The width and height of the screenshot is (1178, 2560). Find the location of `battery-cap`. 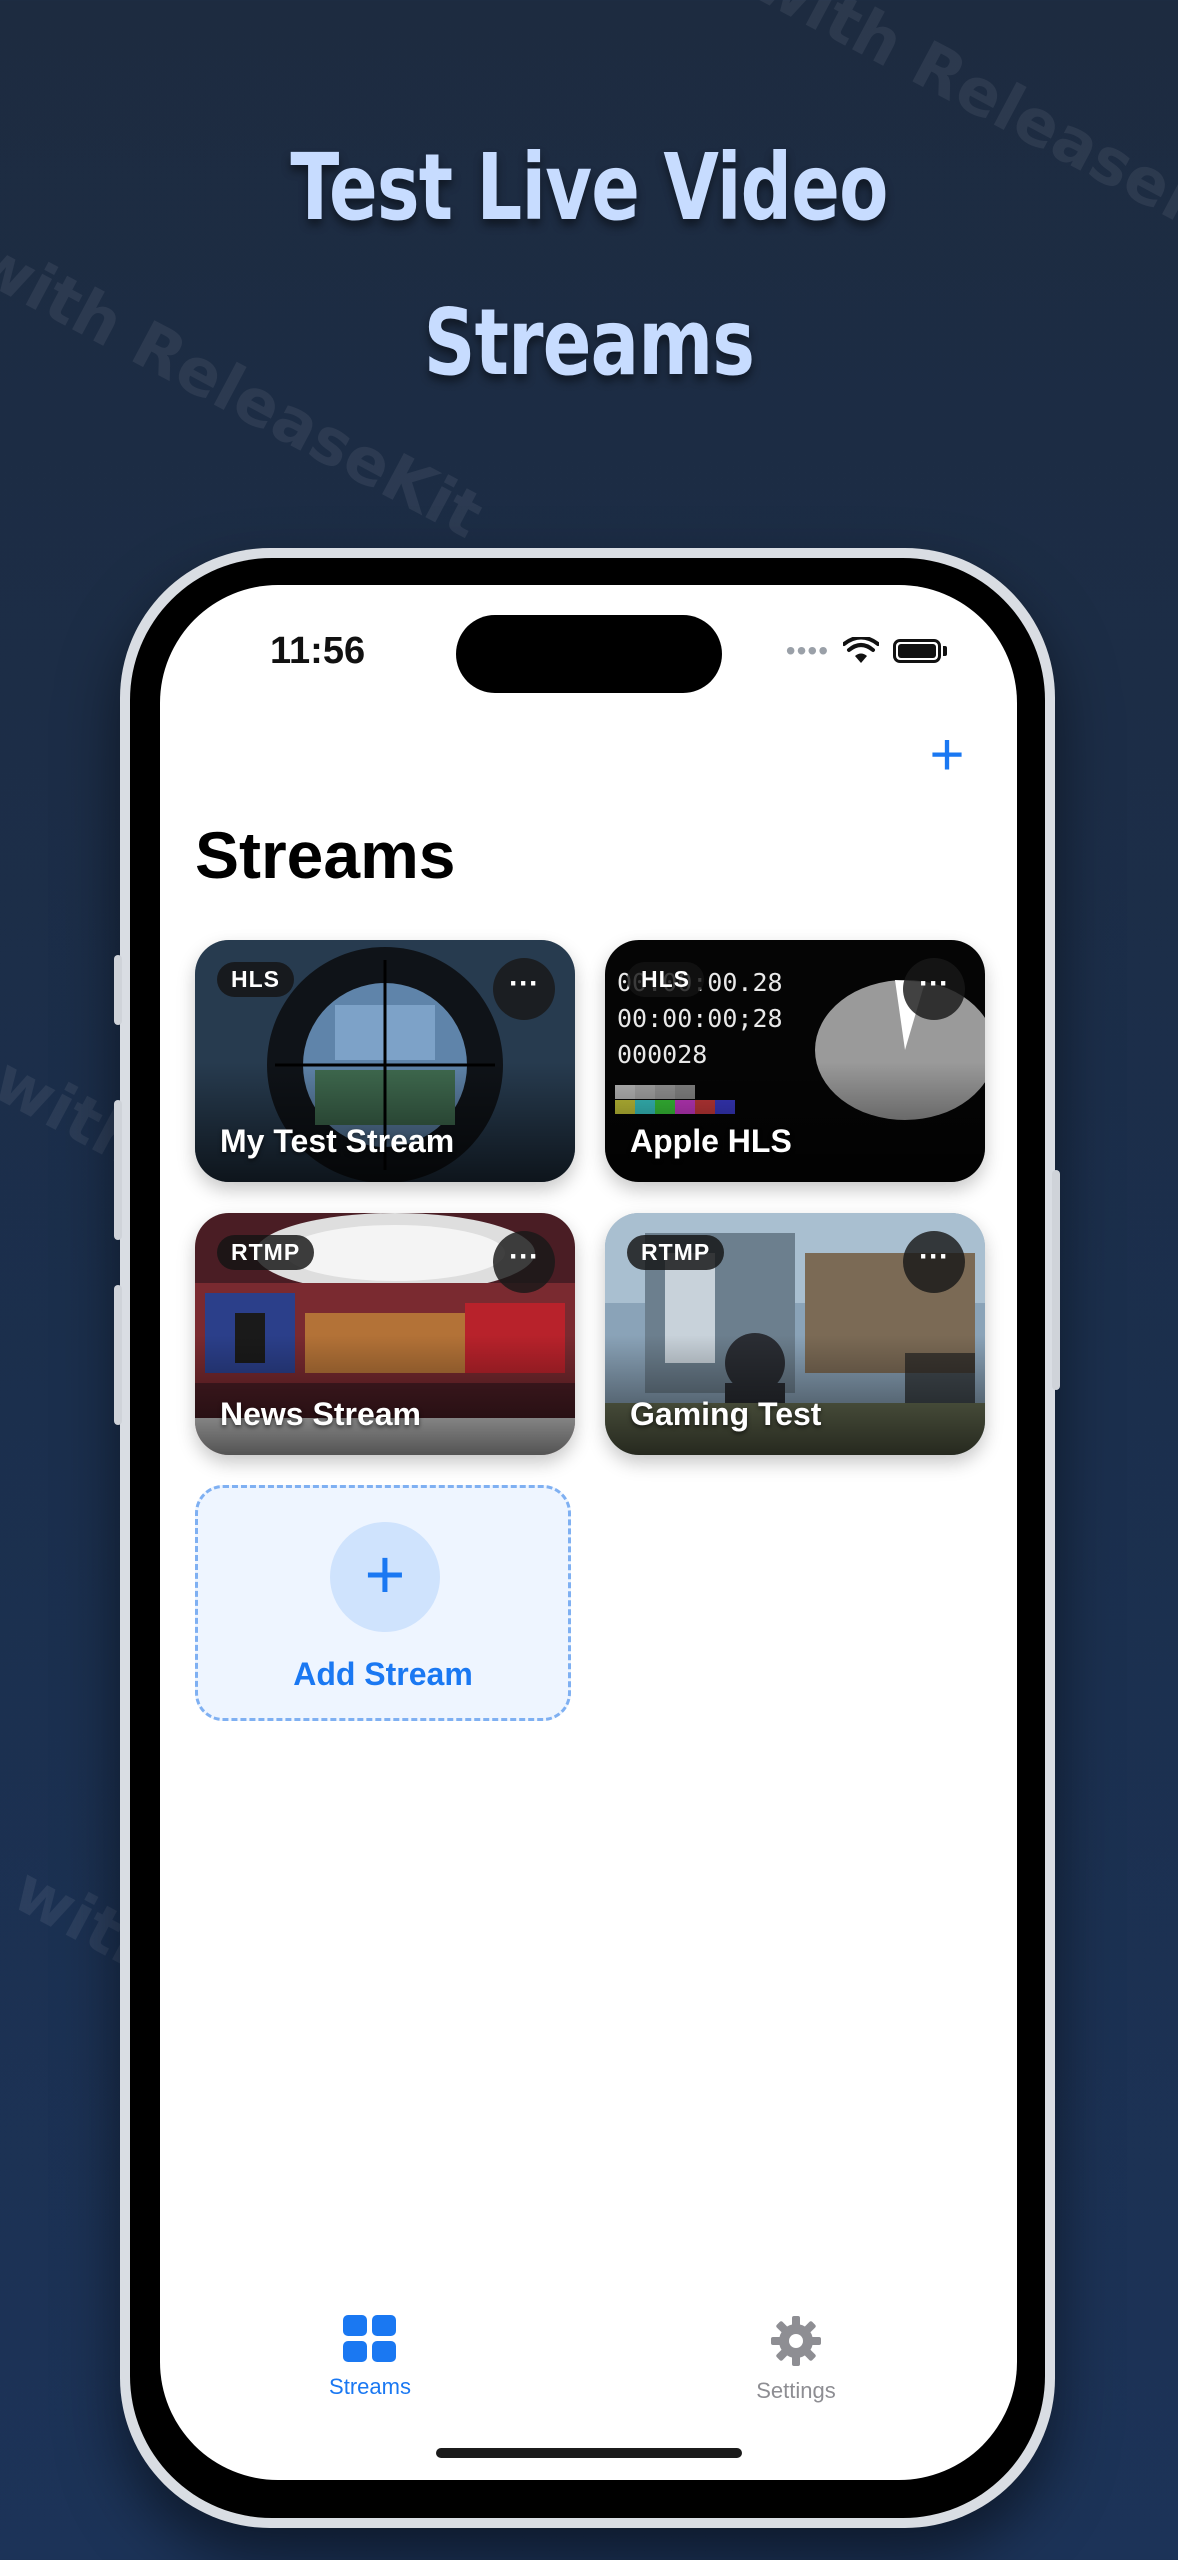

battery-cap is located at coordinates (945, 651).